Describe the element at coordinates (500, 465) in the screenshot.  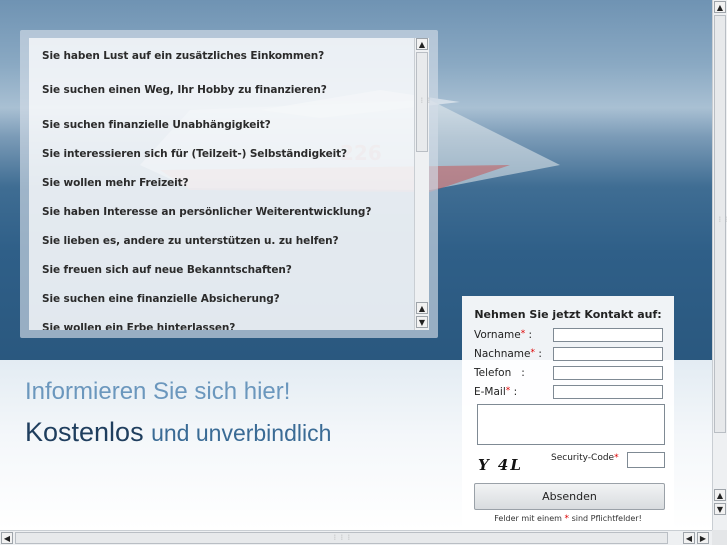
I see `captcha-image: Y 4L` at that location.